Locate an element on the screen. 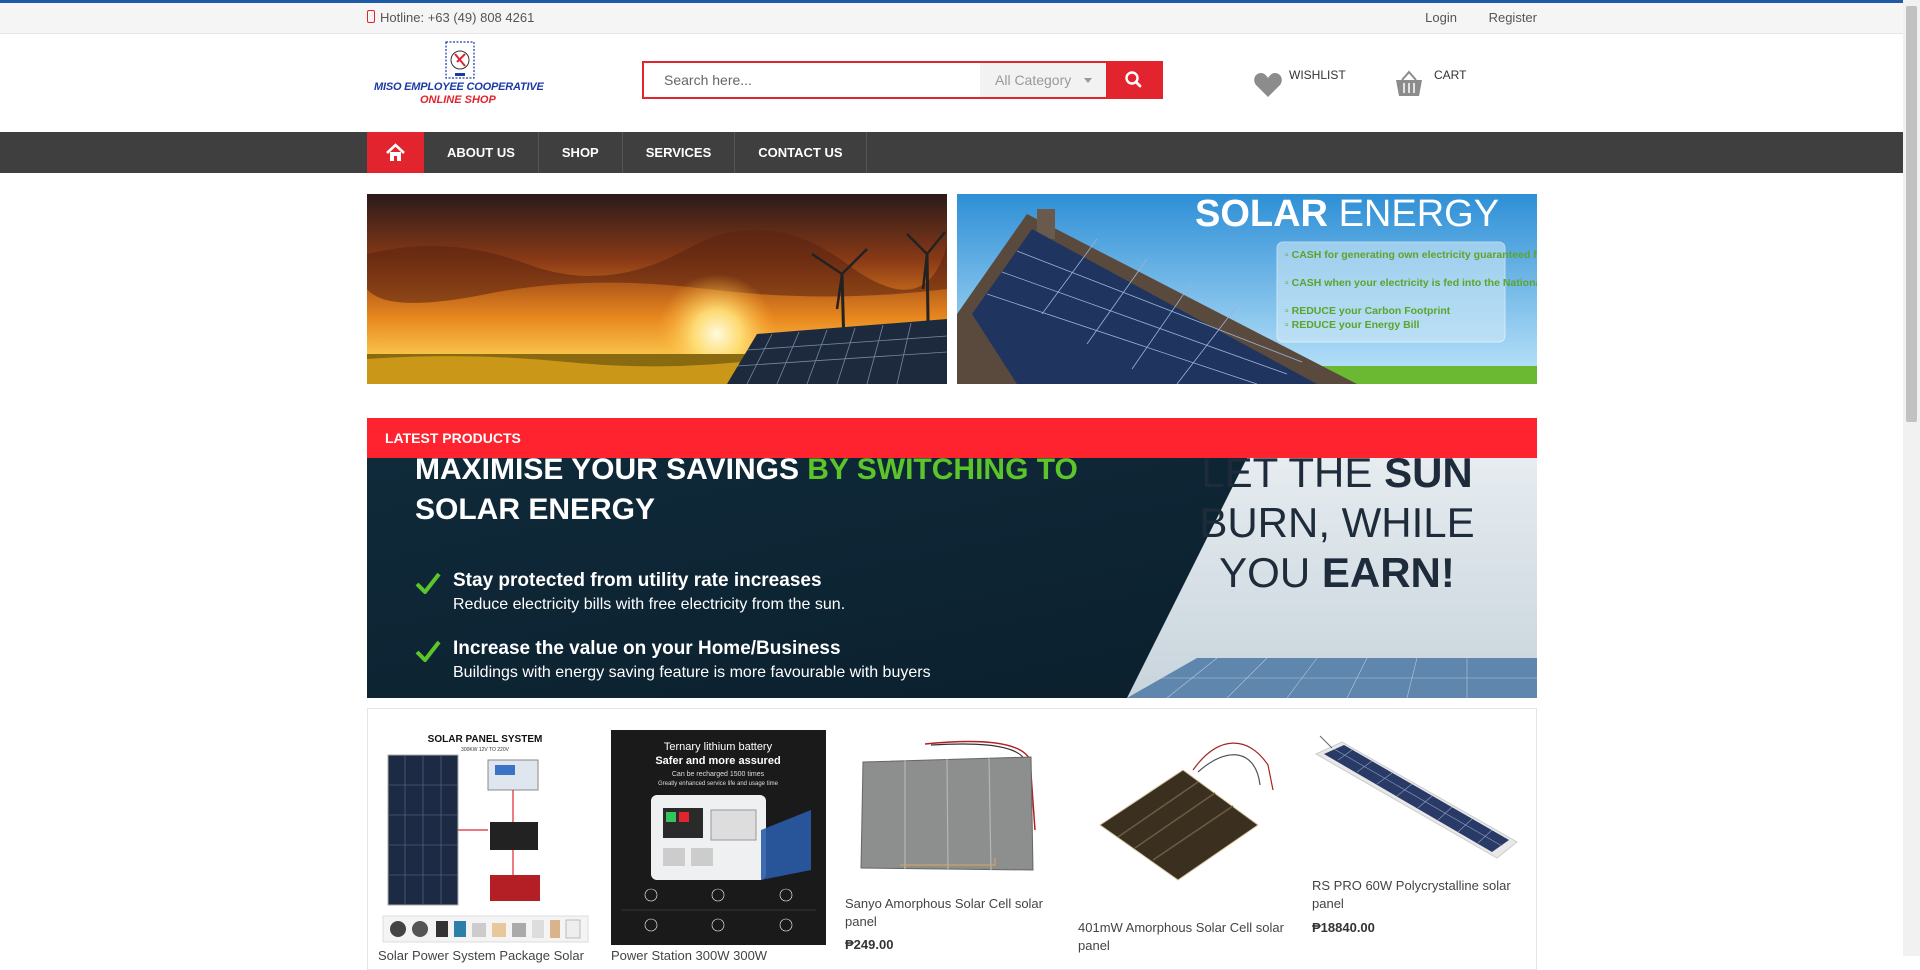 The height and width of the screenshot is (970, 1920). solar-bullet-3: ▫ REDUCE your Carbon Footprint is located at coordinates (1368, 311).